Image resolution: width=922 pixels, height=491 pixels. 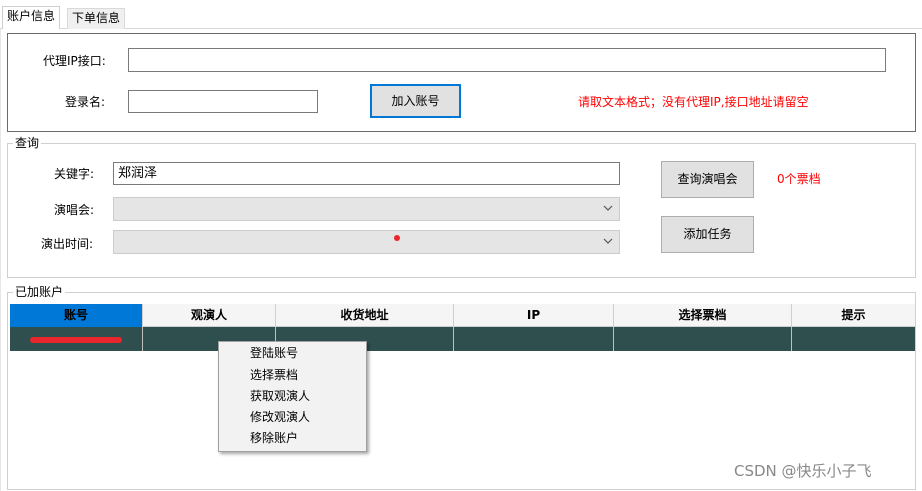 What do you see at coordinates (507, 60) in the screenshot?
I see `proxy-input` at bounding box center [507, 60].